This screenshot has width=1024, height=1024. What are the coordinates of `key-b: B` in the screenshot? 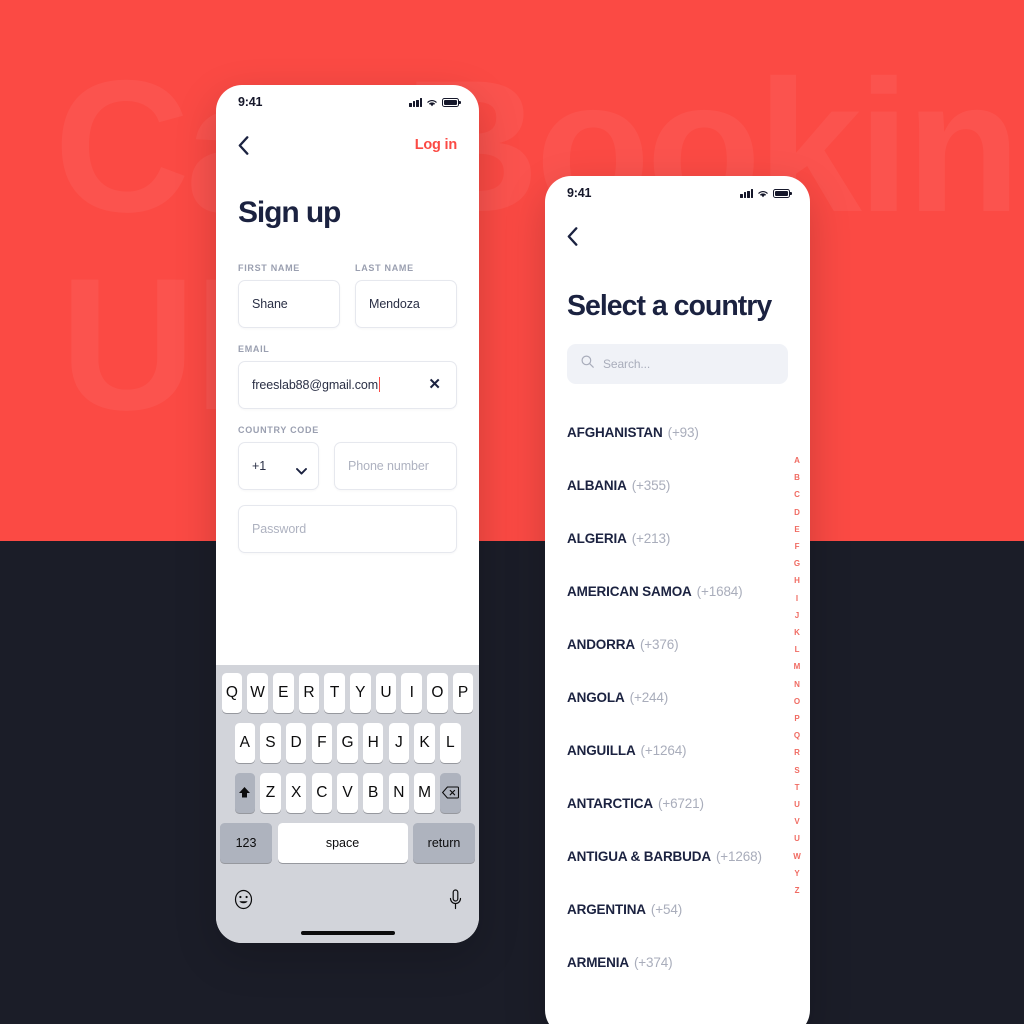 It's located at (373, 792).